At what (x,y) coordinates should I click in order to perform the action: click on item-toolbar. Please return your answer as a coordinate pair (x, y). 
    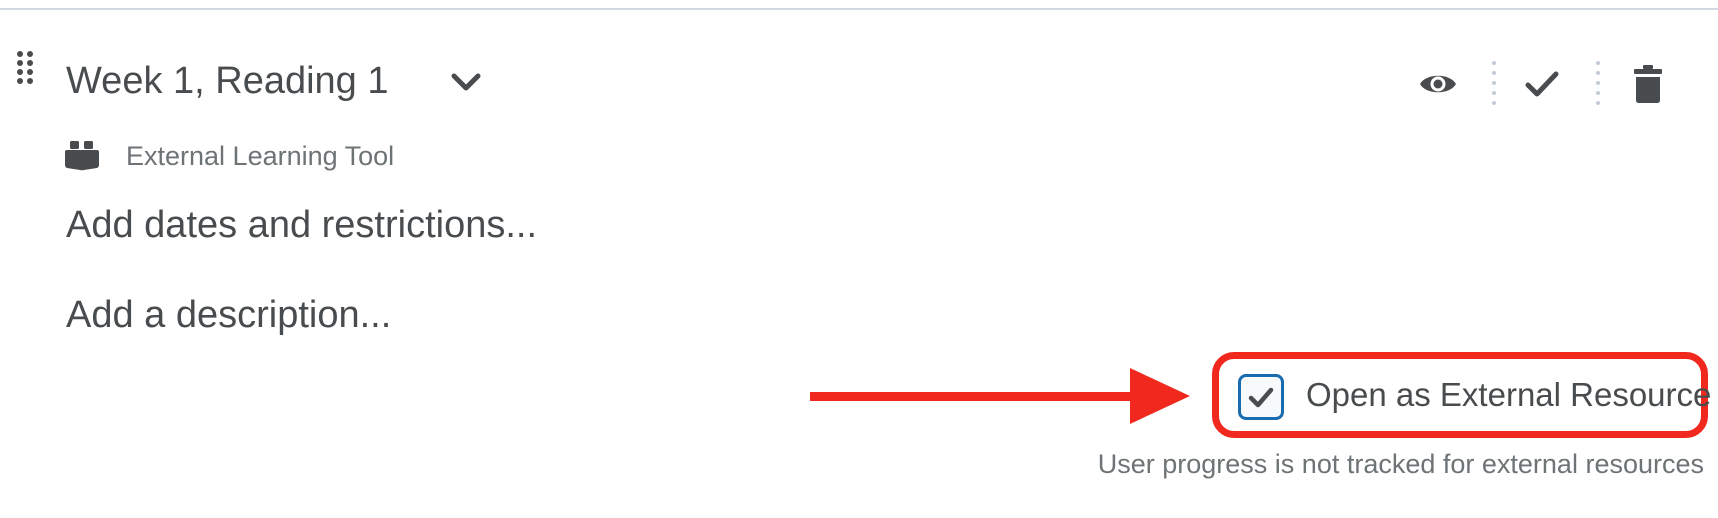
    Looking at the image, I should click on (1550, 84).